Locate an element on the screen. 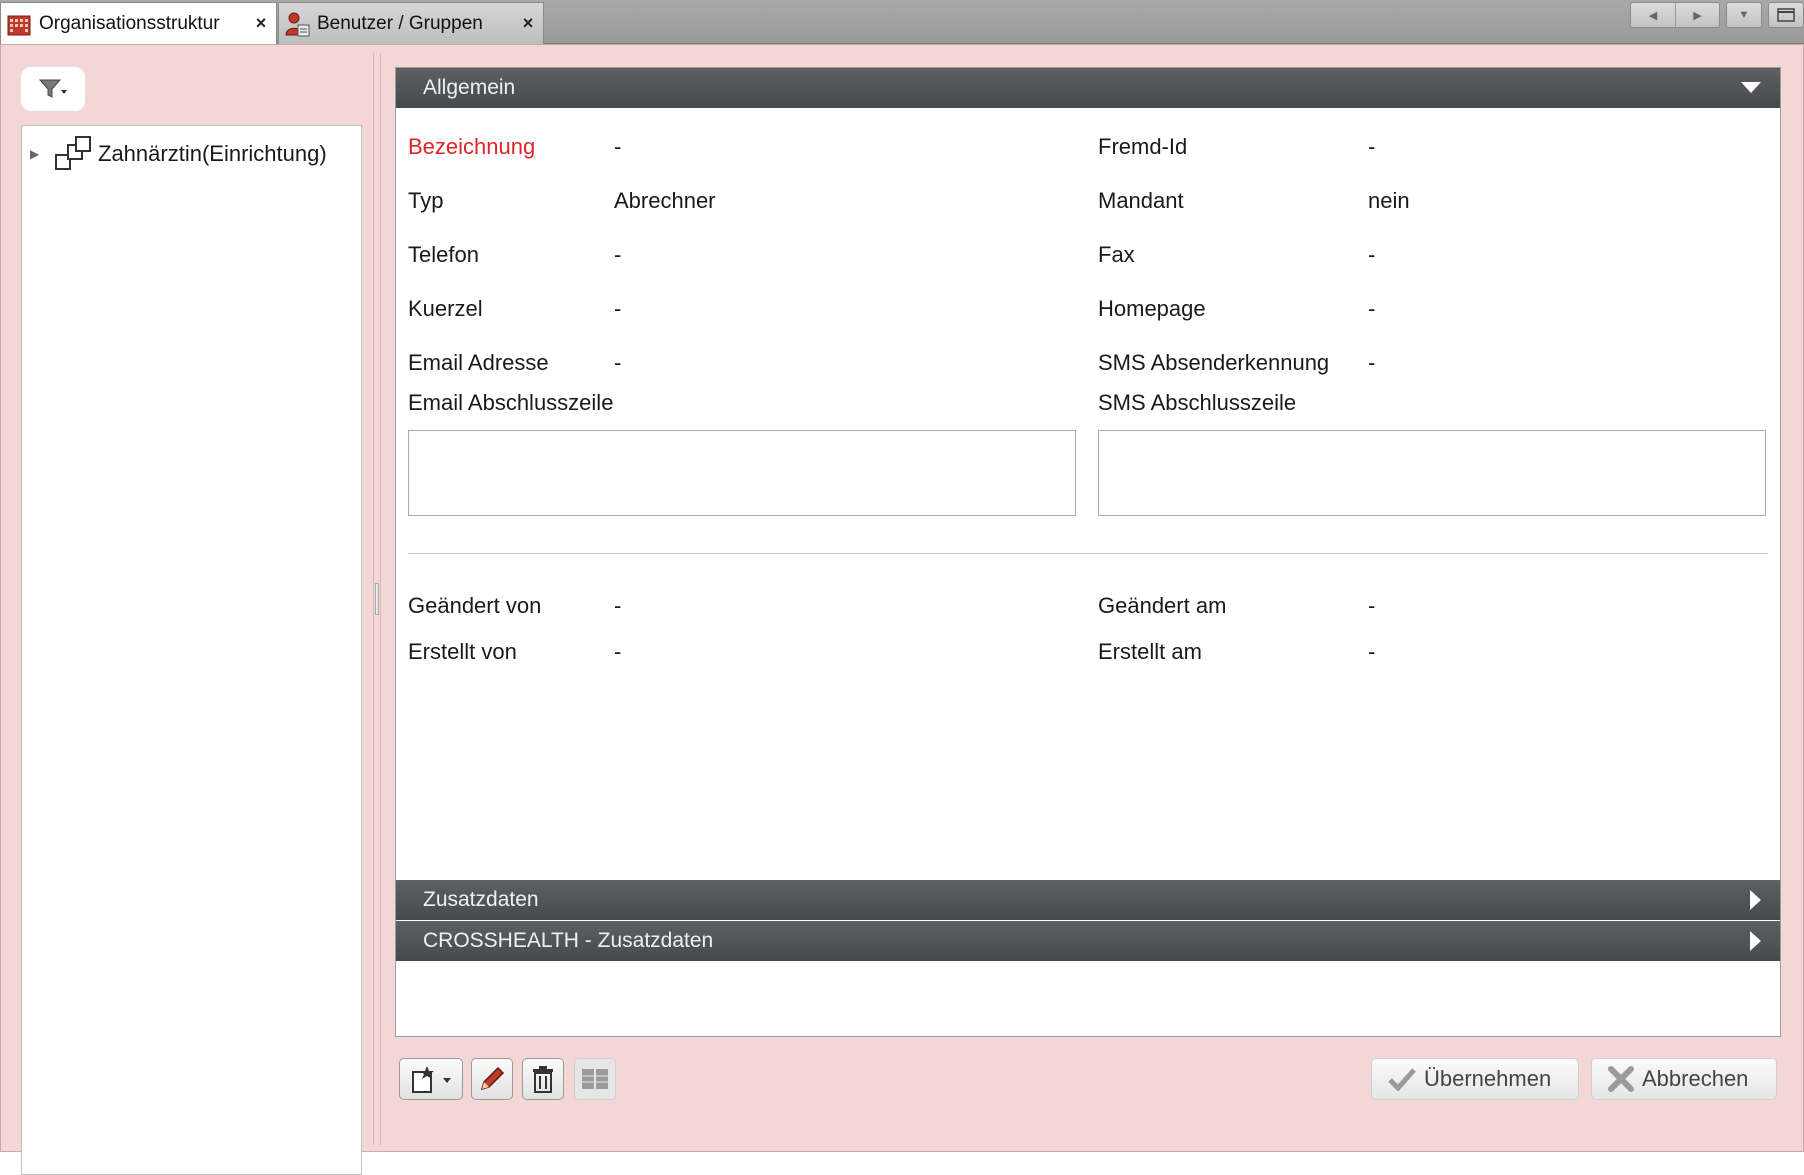 The image size is (1804, 1175). kuerzel-value: - is located at coordinates (618, 308).